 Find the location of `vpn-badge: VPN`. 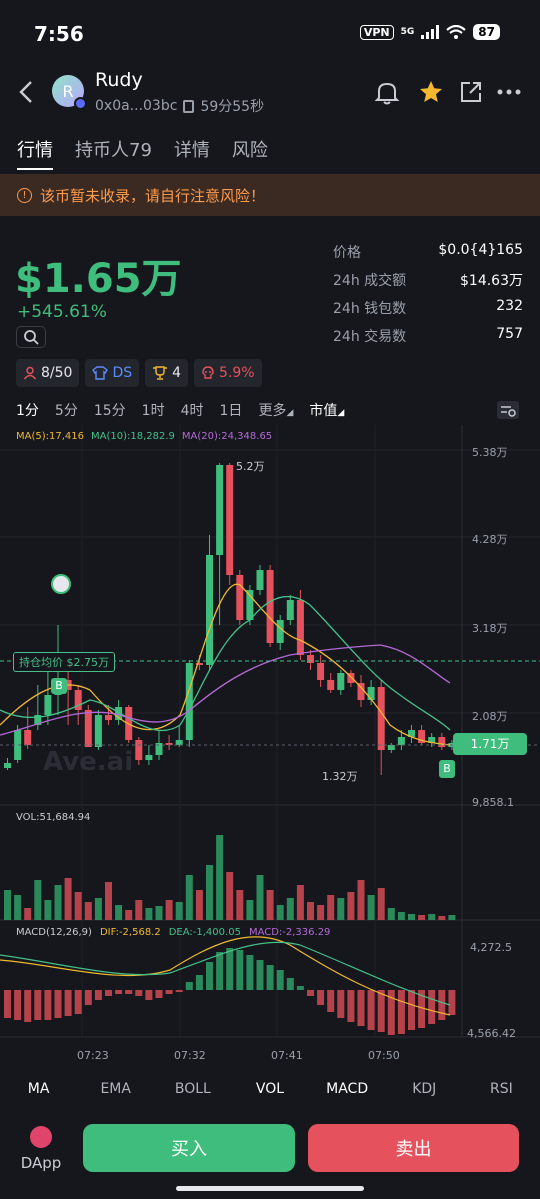

vpn-badge: VPN is located at coordinates (376, 32).